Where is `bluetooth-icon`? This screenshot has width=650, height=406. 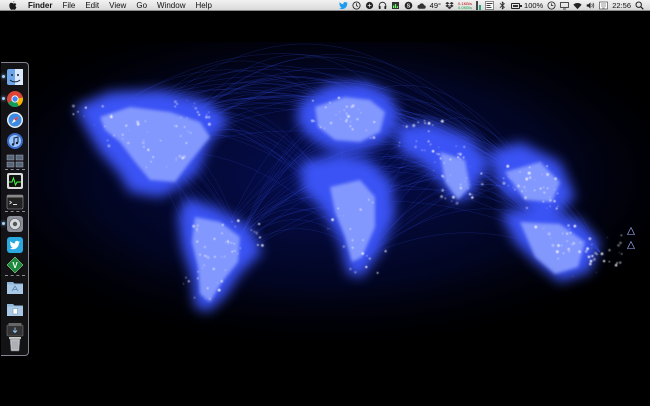
bluetooth-icon is located at coordinates (502, 5).